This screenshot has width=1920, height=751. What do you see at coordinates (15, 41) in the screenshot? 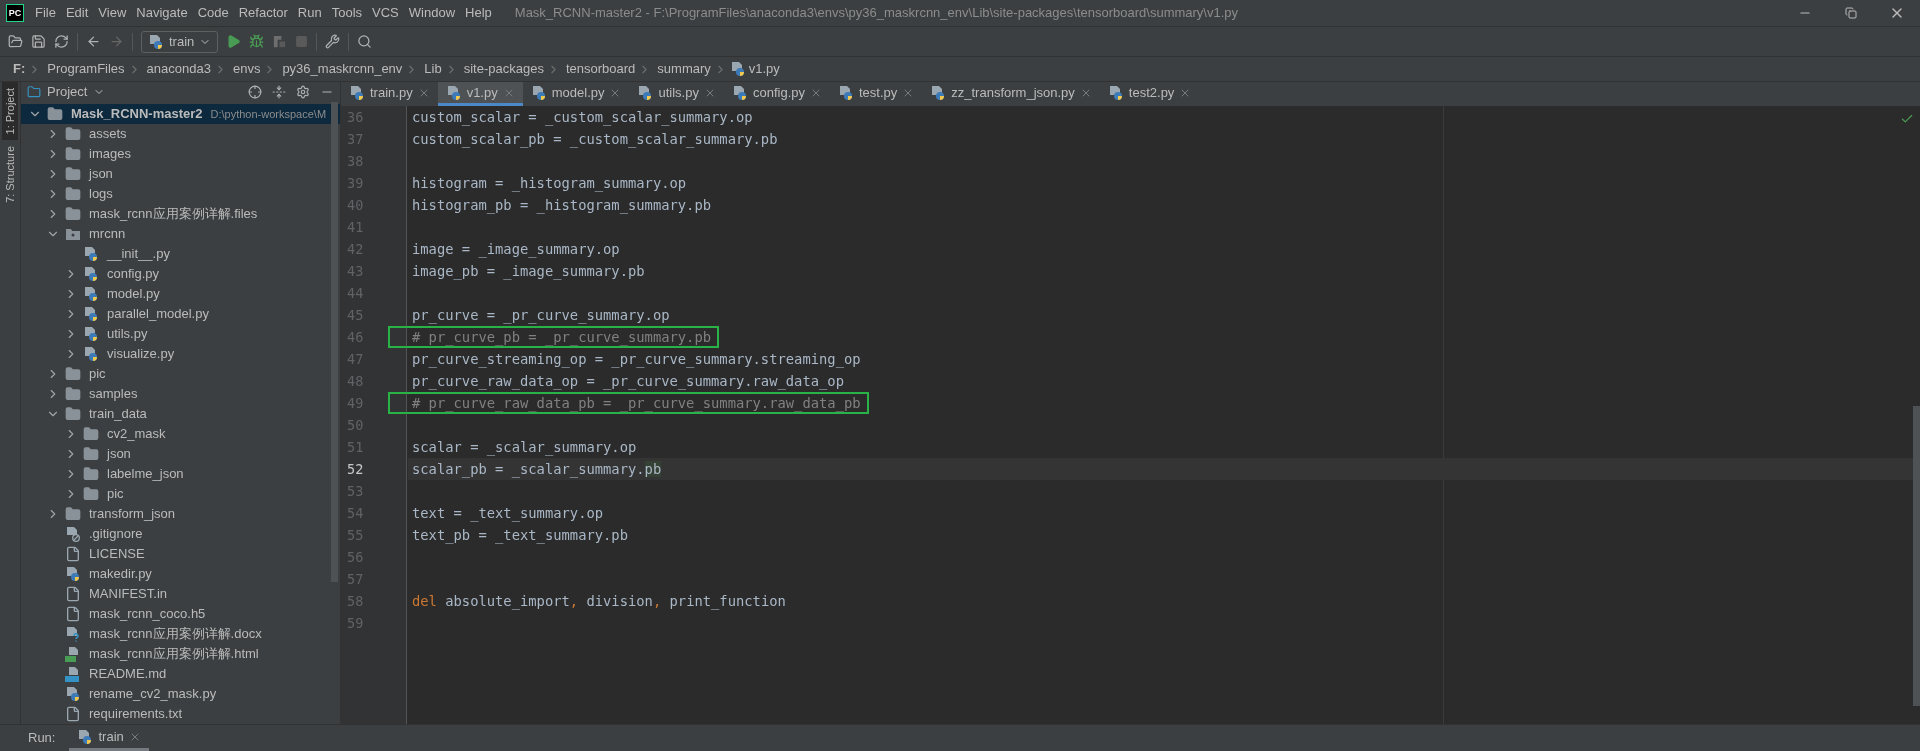
I see `open-folder-icon` at bounding box center [15, 41].